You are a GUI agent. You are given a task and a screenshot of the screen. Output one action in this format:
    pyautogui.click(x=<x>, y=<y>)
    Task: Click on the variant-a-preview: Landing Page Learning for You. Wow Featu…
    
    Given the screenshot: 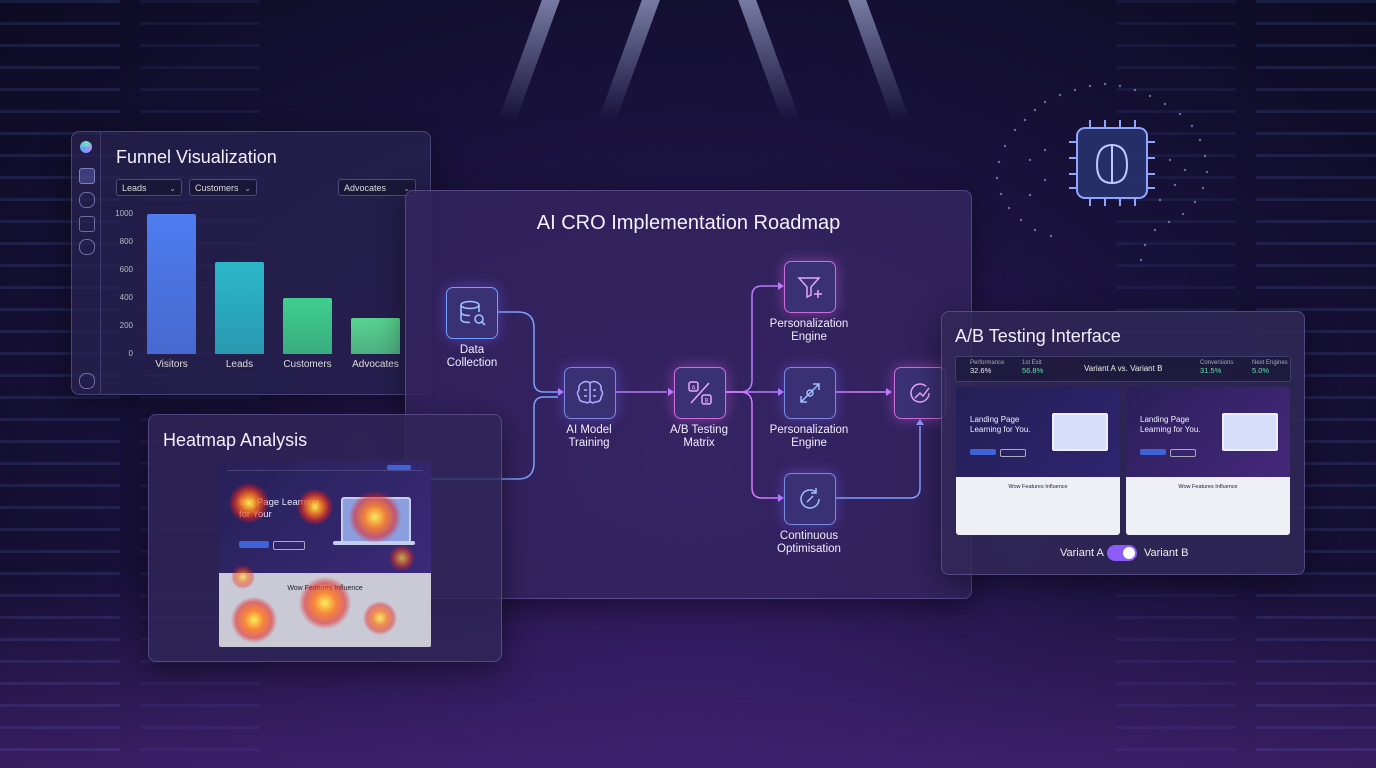 What is the action you would take?
    pyautogui.click(x=1038, y=461)
    